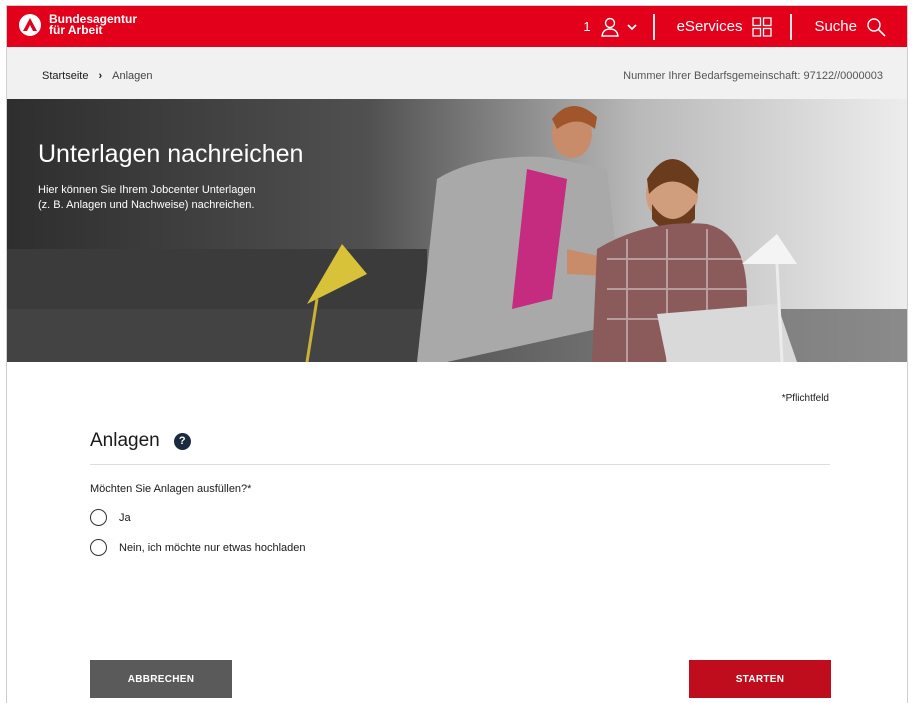  I want to click on breadcrumb: Startseite › Anlagen, so click(97, 76).